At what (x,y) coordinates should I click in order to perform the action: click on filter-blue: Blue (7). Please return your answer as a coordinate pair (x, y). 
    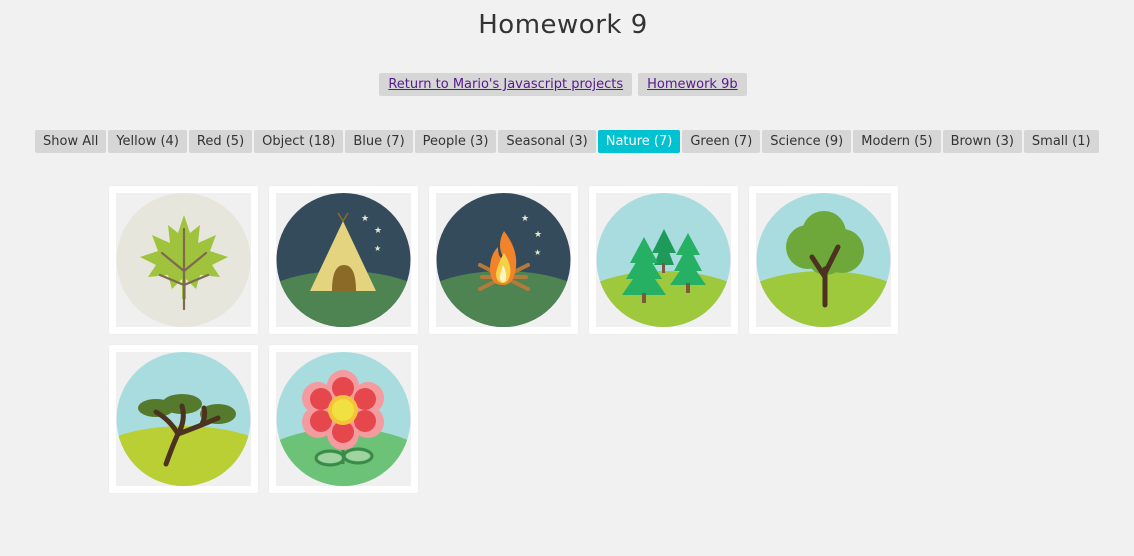
    Looking at the image, I should click on (379, 141).